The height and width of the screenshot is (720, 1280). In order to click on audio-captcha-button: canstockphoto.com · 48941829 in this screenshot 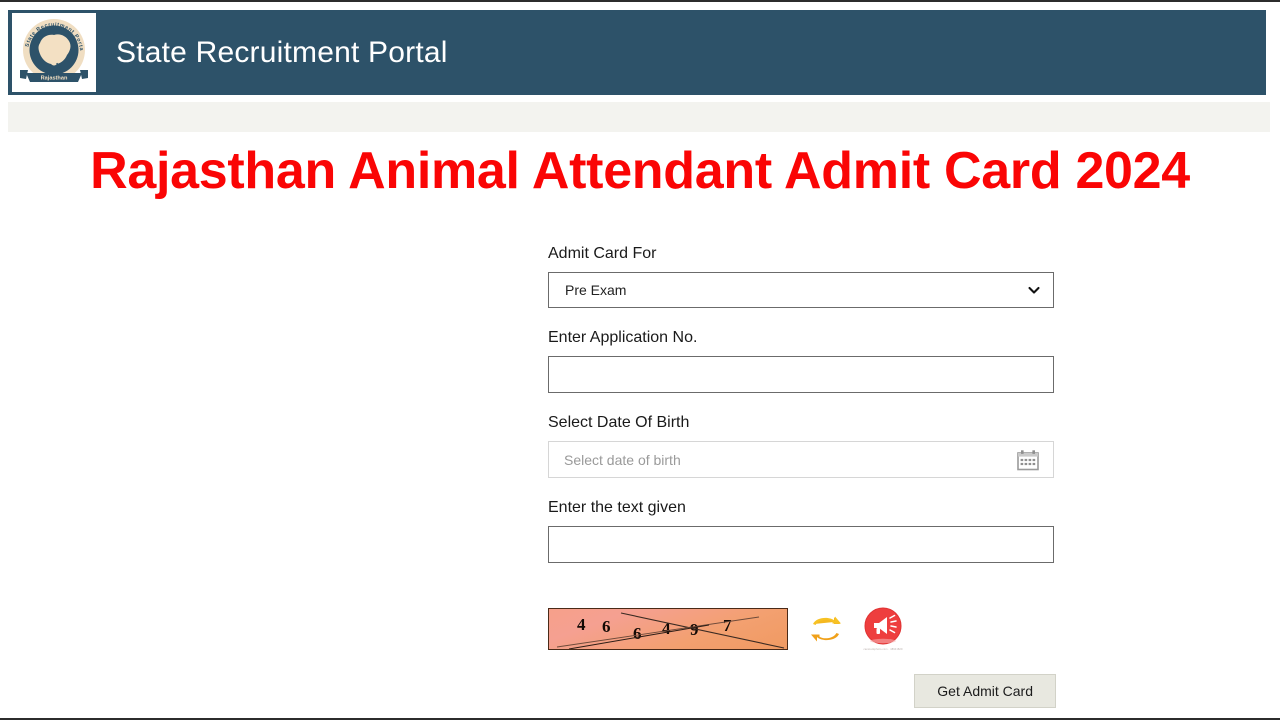, I will do `click(883, 629)`.